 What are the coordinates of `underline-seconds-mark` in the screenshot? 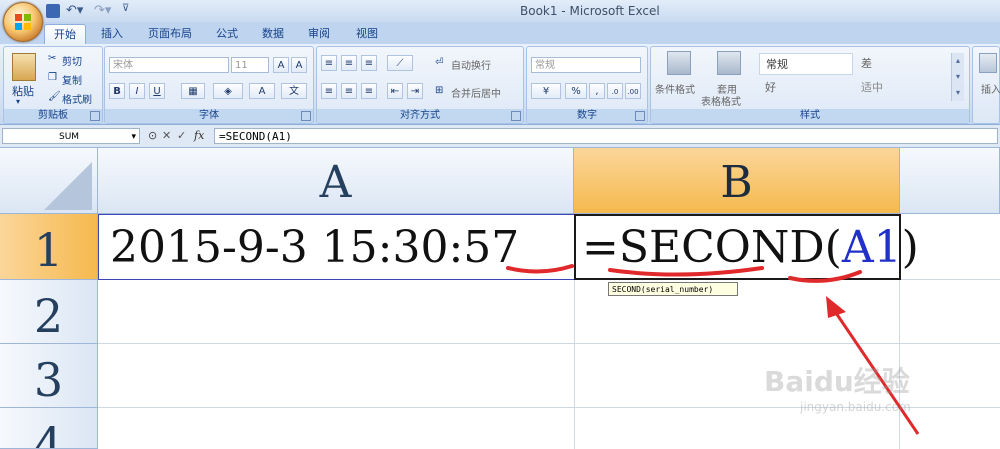 It's located at (540, 269).